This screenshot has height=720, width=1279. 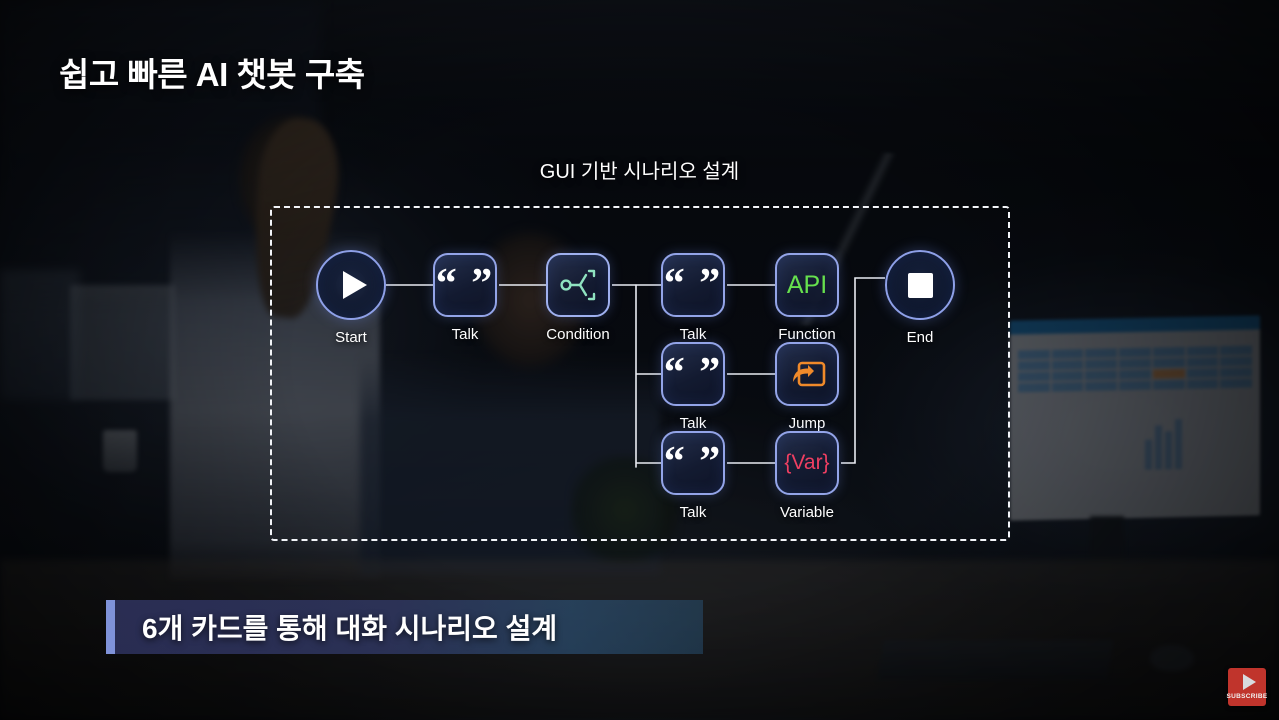 I want to click on flow-node-variable: {Var} Variable, so click(x=807, y=476).